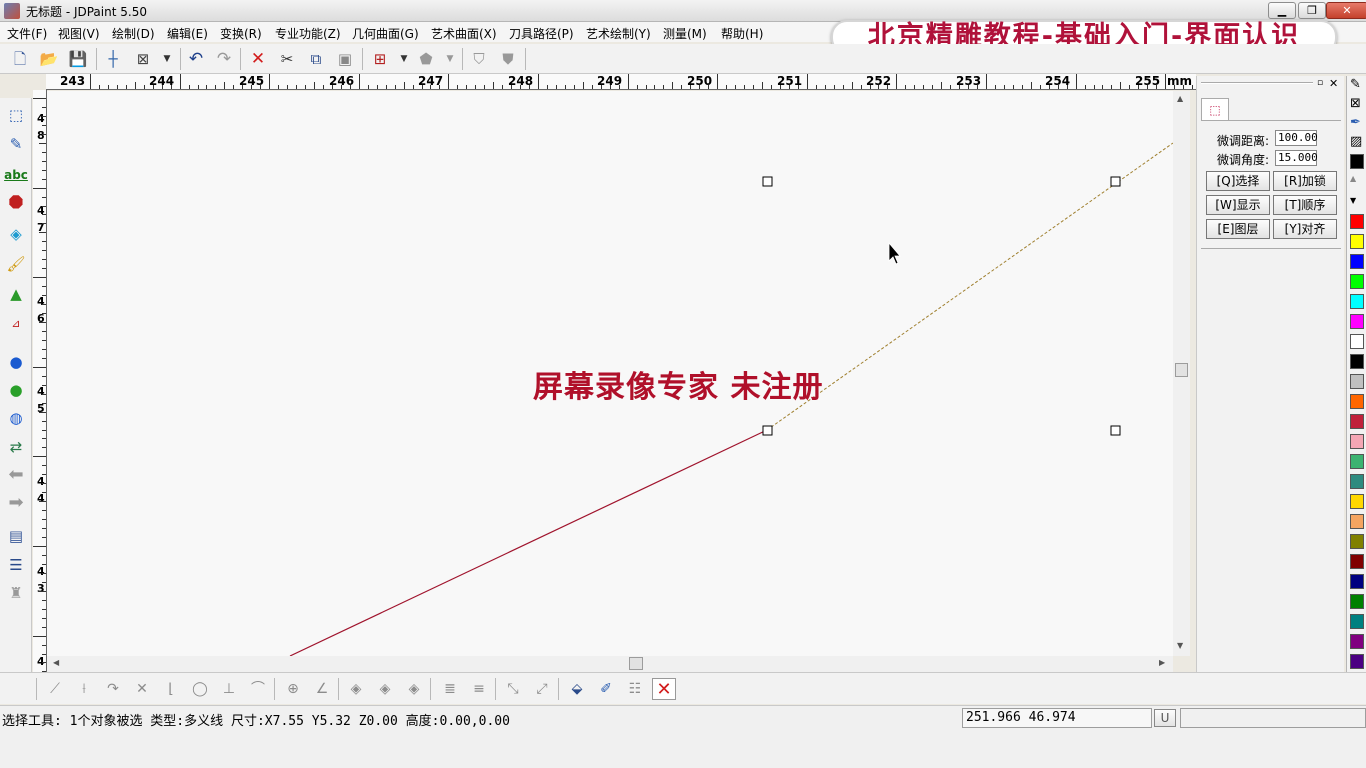 The image size is (1366, 768). I want to click on line-tangent-icon: ⟊, so click(84, 689).